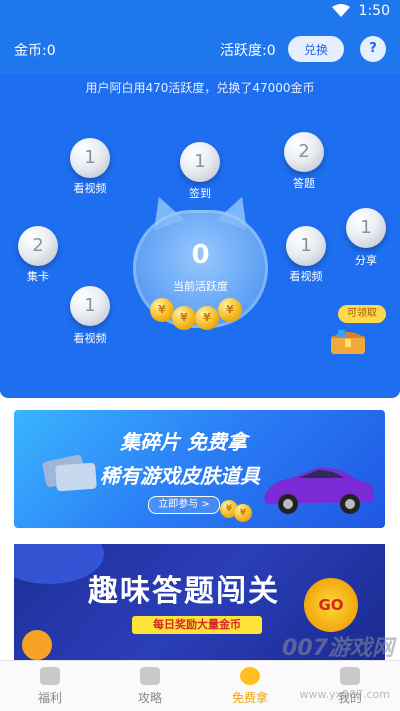 This screenshot has width=400, height=711. I want to click on wifi-icon, so click(341, 10).